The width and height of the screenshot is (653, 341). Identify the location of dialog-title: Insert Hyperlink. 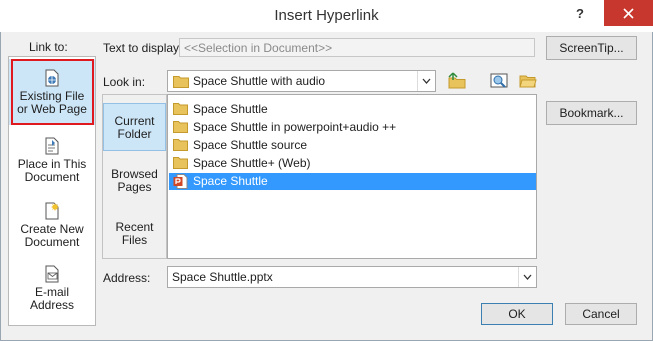
(326, 15).